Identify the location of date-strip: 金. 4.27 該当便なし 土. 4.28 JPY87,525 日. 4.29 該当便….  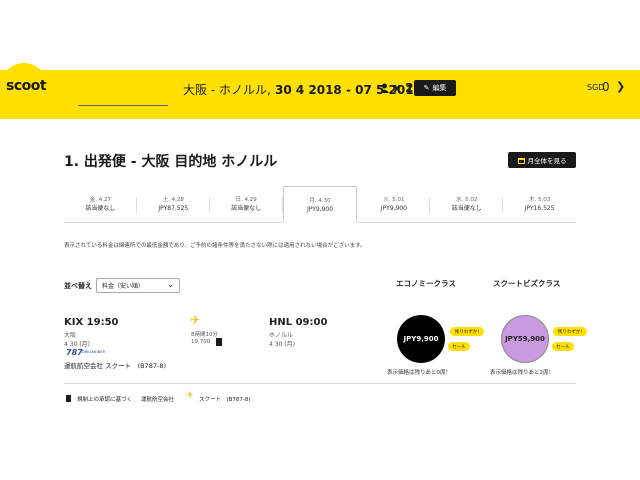
(320, 204).